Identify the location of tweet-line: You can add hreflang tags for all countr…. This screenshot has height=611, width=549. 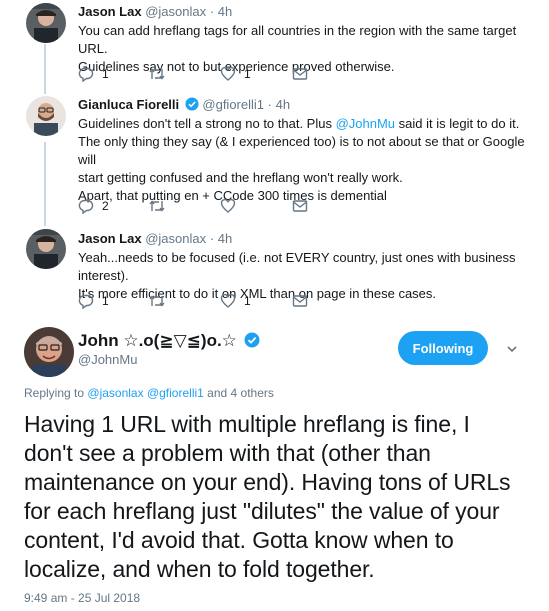
(297, 39).